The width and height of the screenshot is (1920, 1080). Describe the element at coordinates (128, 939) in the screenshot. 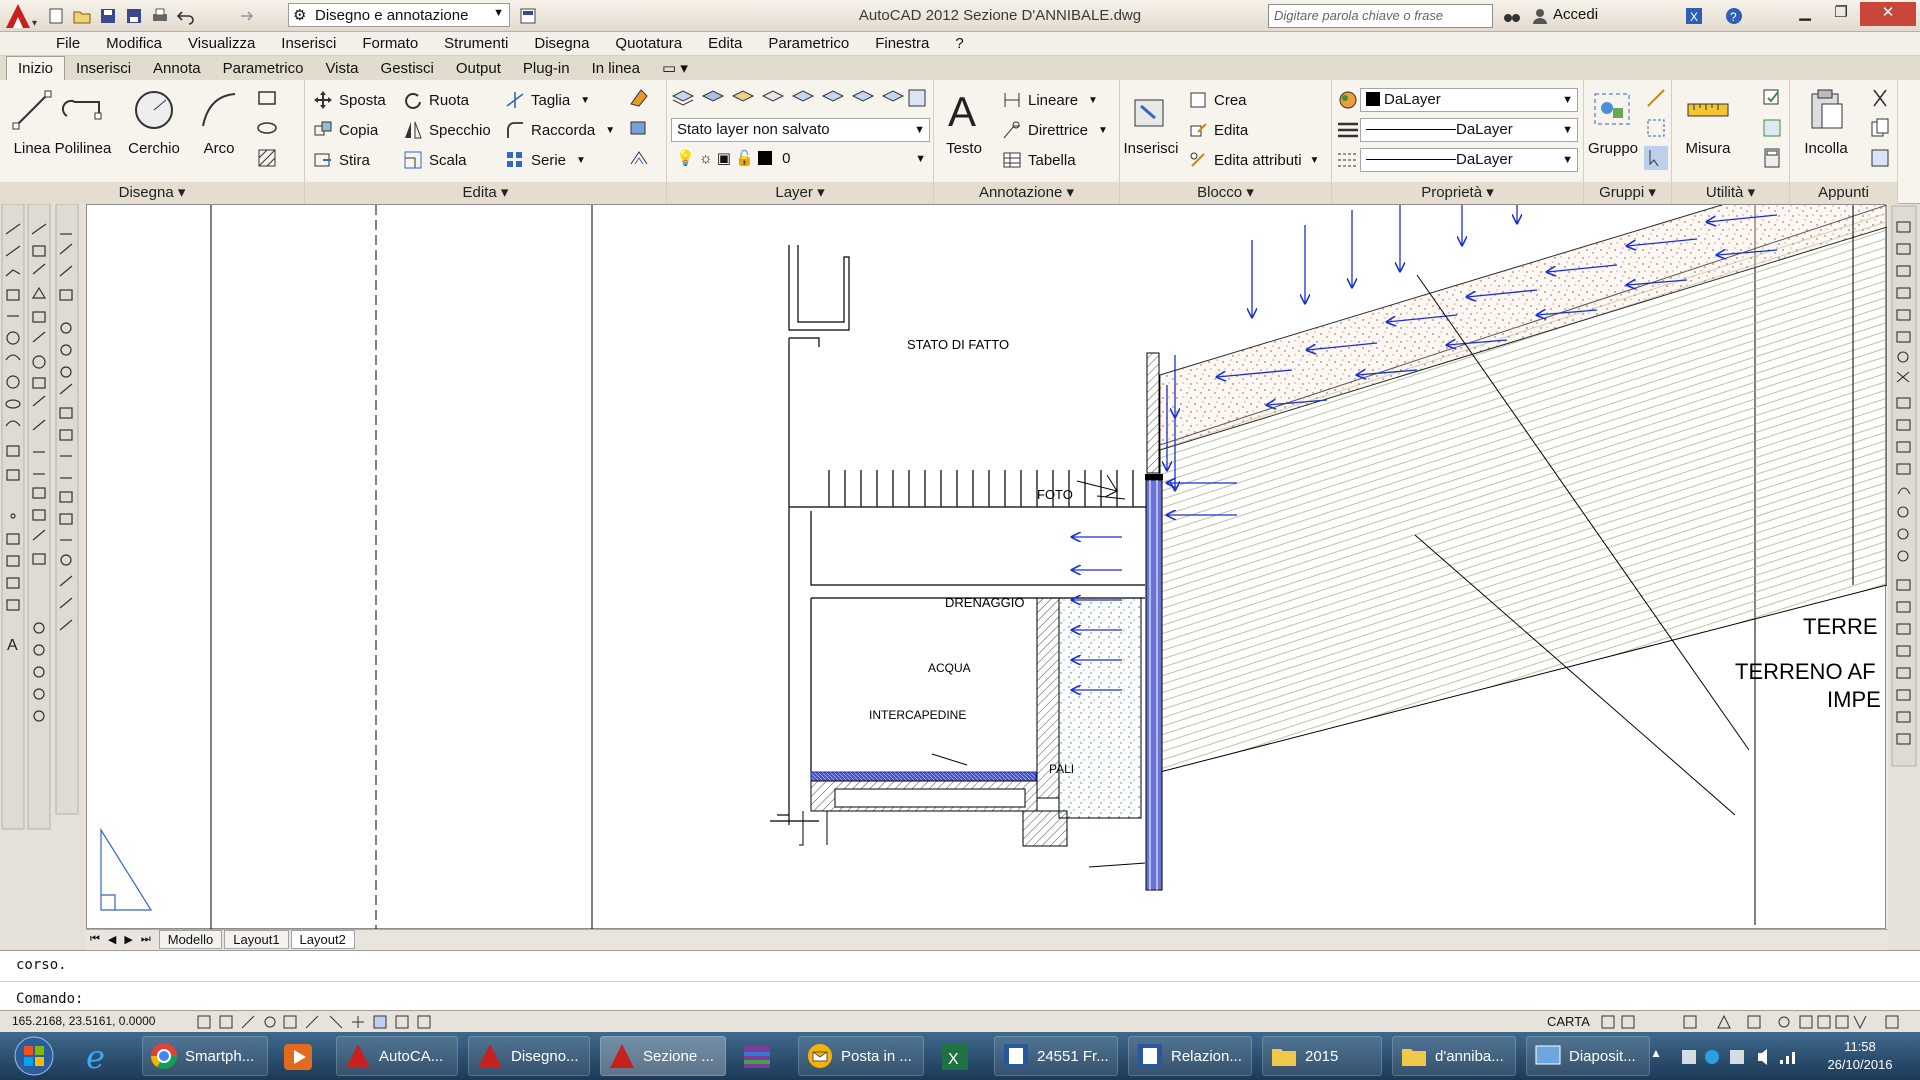

I see `tab-next-icon: ▶` at that location.